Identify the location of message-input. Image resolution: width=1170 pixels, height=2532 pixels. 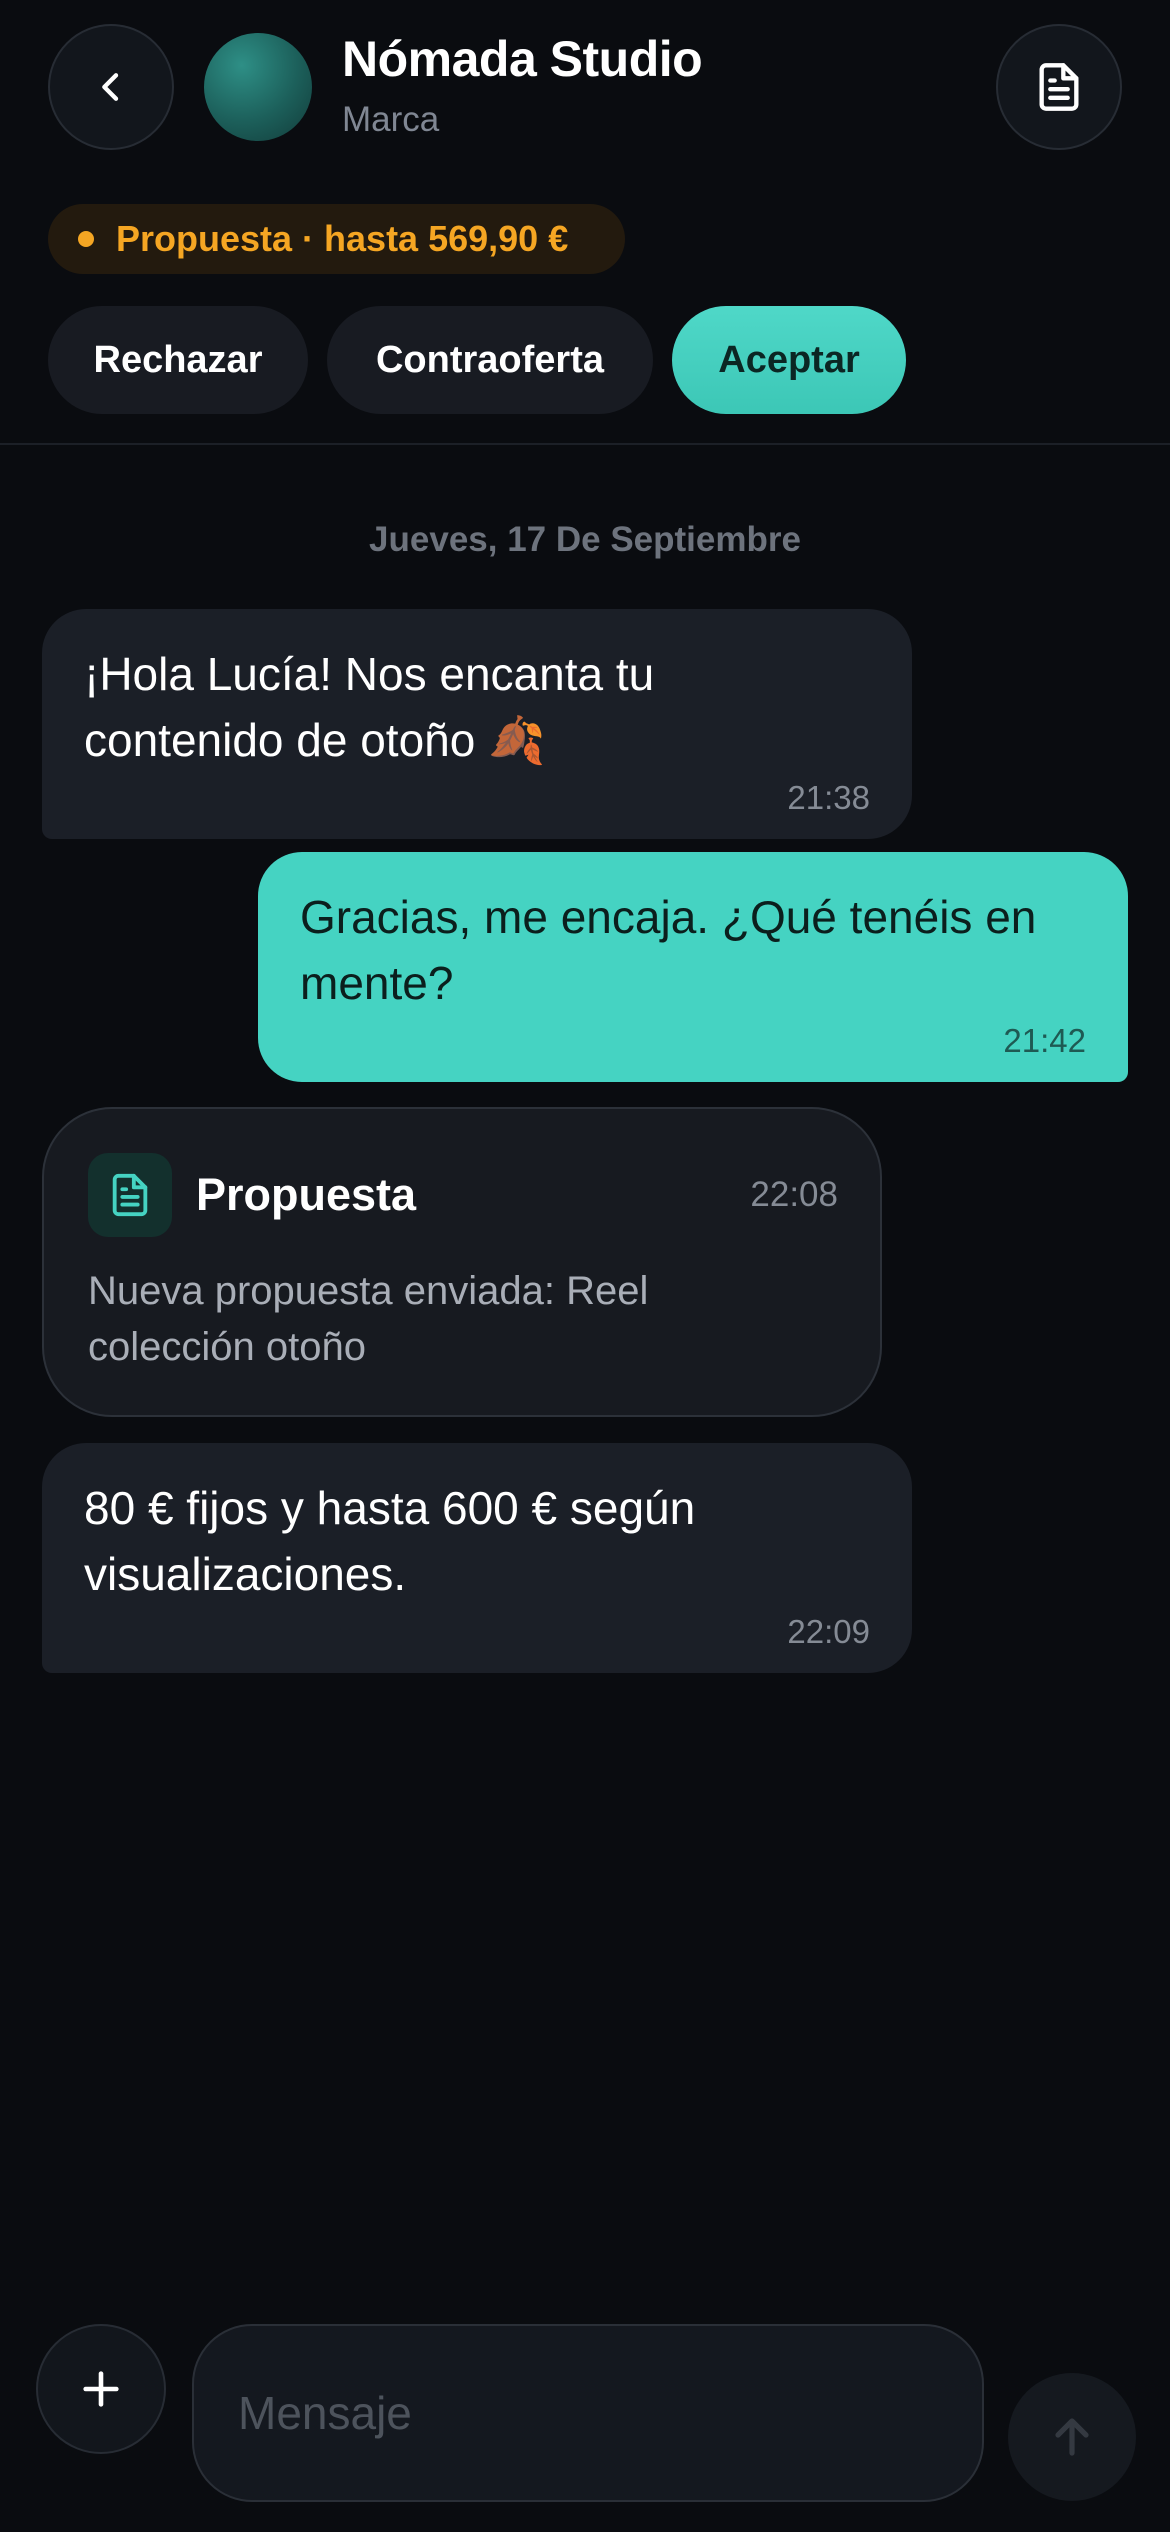
(588, 2413).